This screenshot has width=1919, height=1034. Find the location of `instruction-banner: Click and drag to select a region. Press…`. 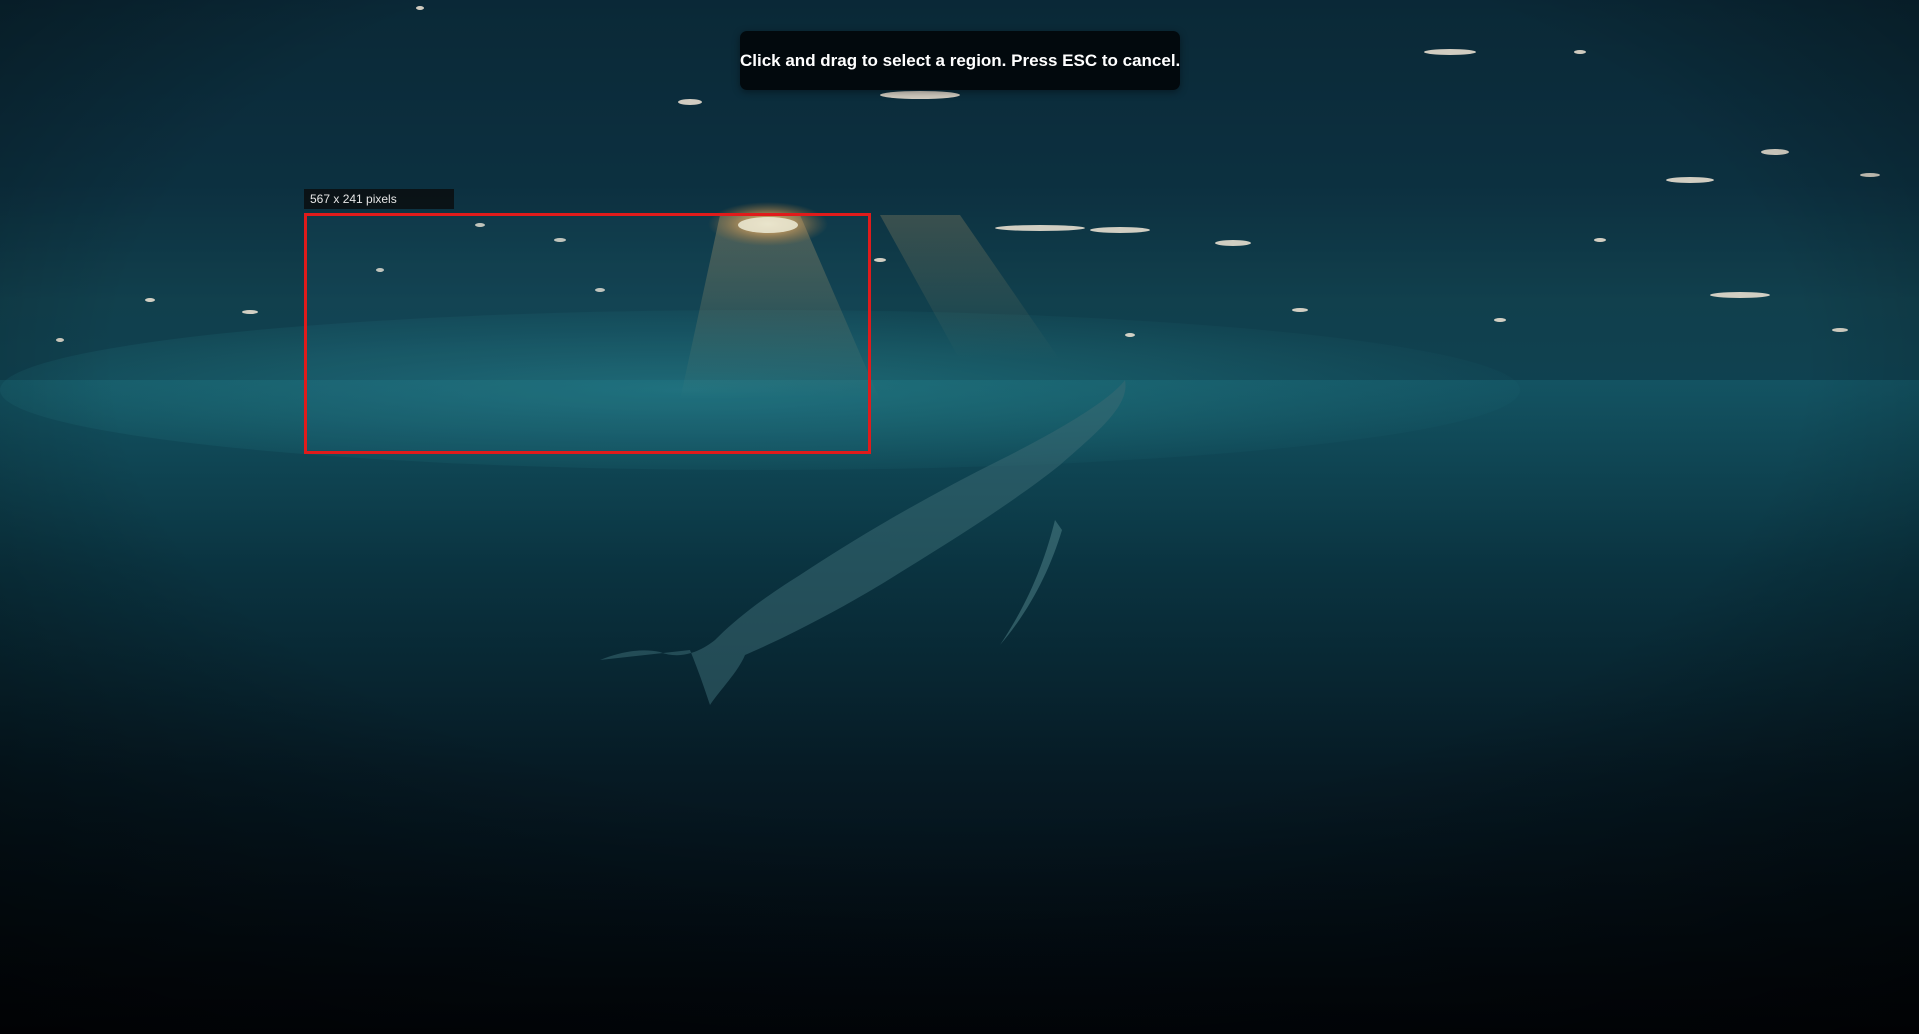

instruction-banner: Click and drag to select a region. Press… is located at coordinates (960, 60).